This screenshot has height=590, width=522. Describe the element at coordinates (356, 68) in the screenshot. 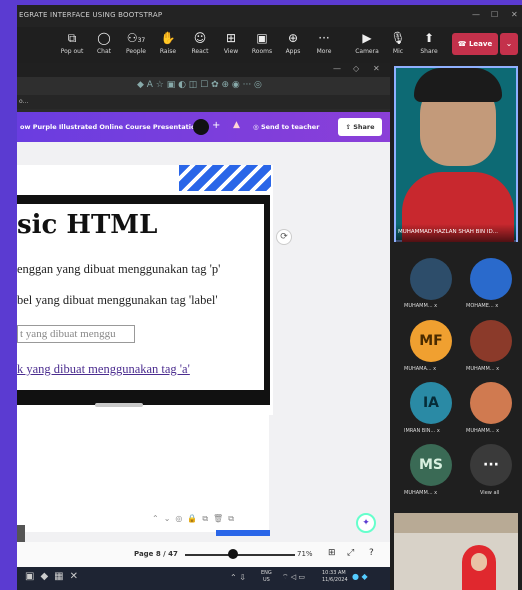

I see `maximize-icon: ◇` at that location.